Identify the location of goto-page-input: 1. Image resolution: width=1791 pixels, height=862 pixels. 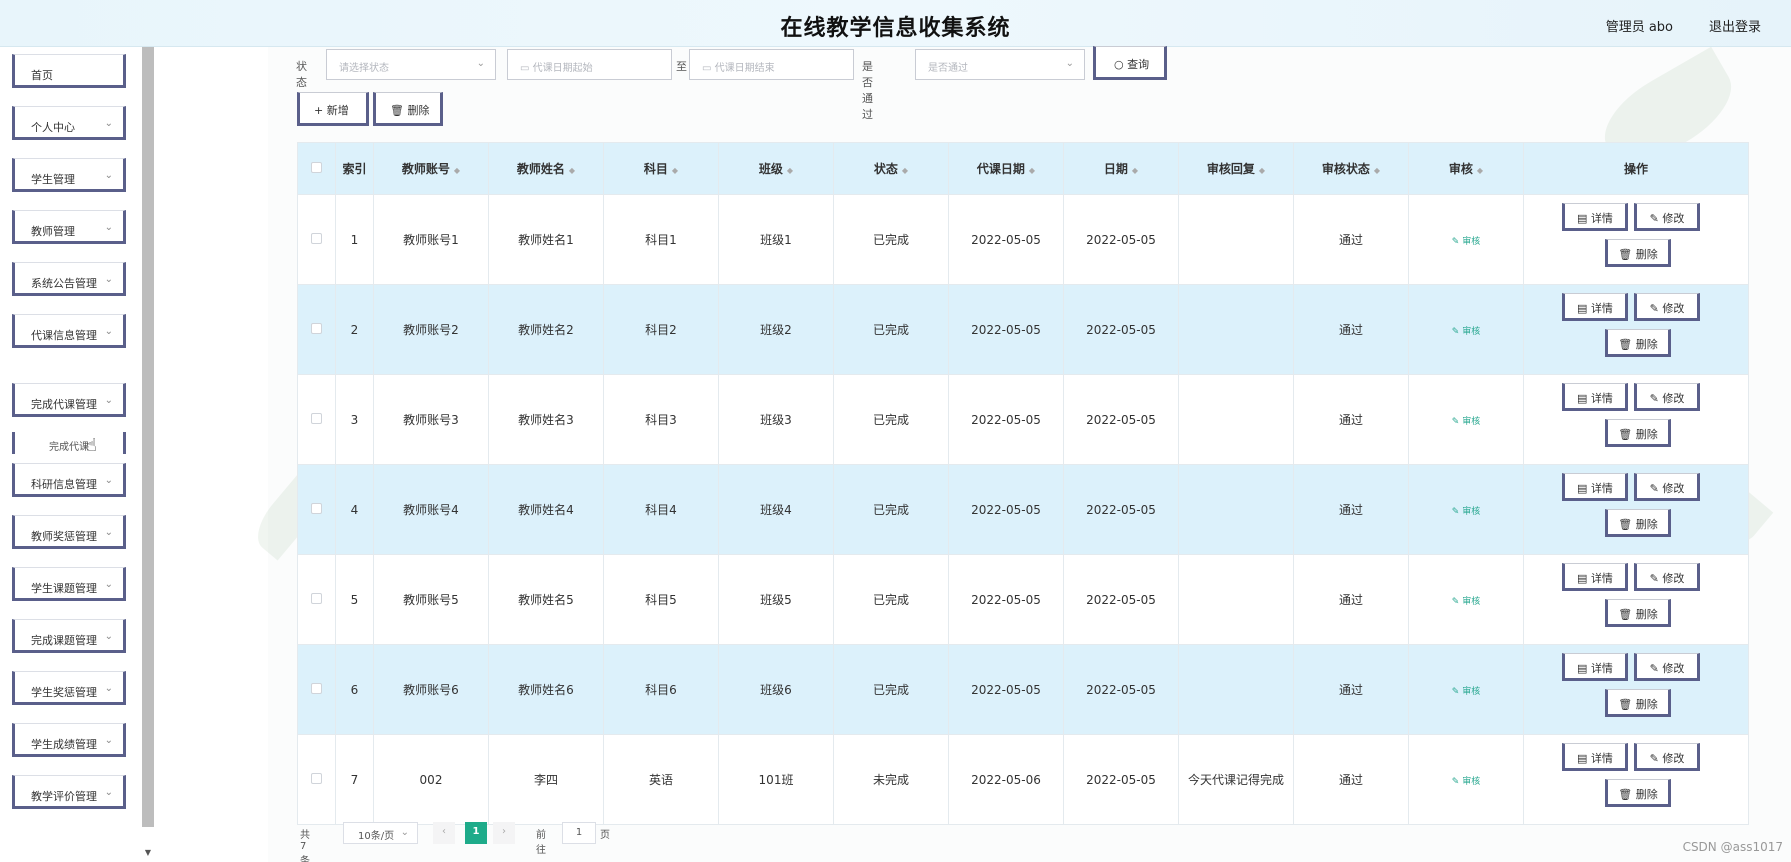
(579, 833).